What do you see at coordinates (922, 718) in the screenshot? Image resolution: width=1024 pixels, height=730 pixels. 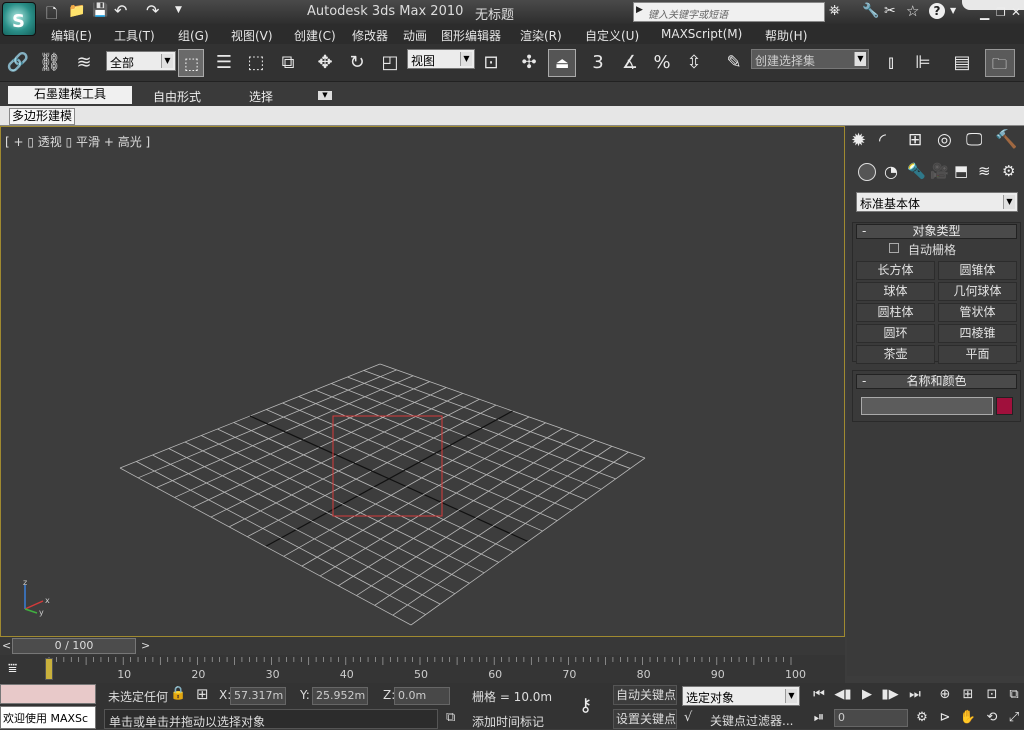 I see `time-config-icon: ⚙` at bounding box center [922, 718].